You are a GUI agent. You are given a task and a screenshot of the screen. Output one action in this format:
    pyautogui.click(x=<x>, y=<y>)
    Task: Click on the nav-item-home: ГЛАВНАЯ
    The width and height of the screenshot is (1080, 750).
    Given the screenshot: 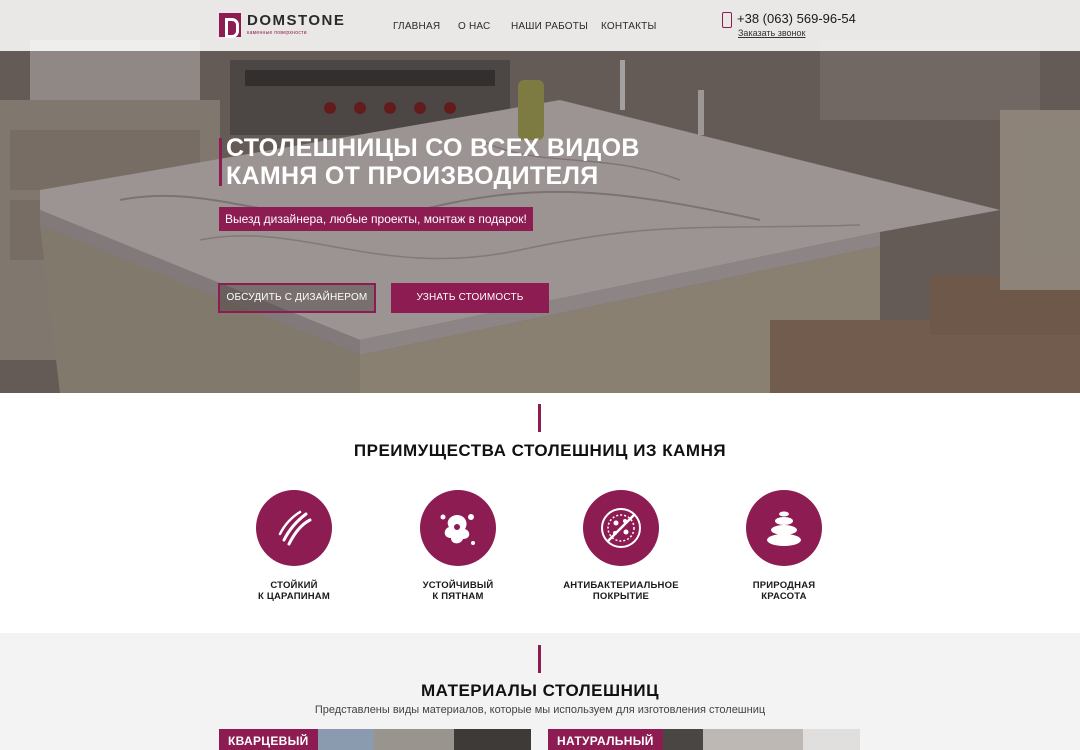 What is the action you would take?
    pyautogui.click(x=416, y=26)
    